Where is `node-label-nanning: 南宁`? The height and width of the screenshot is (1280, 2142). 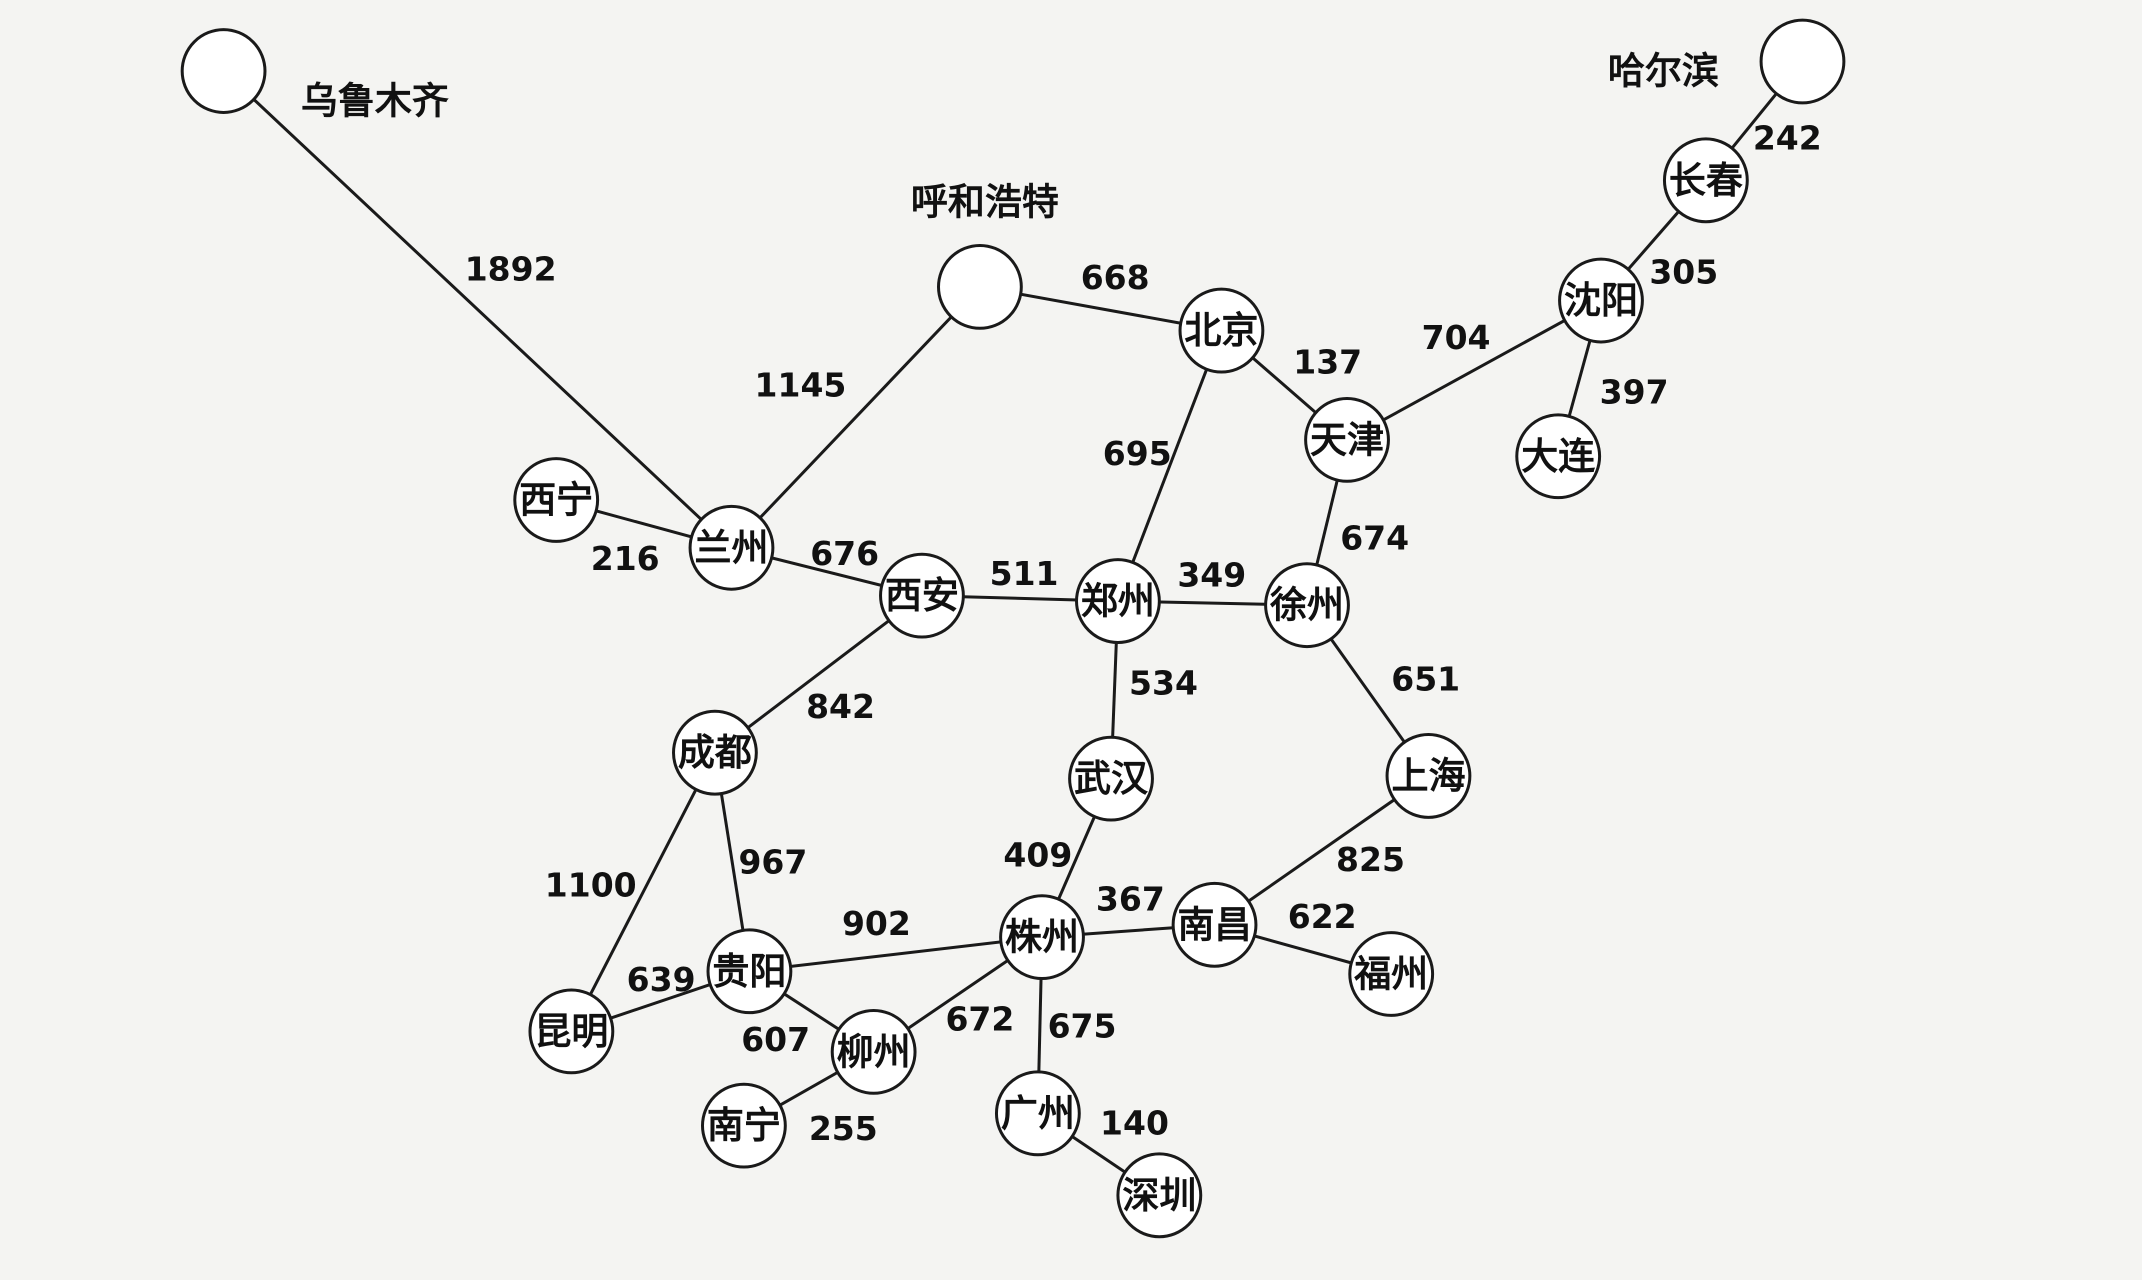 node-label-nanning: 南宁 is located at coordinates (744, 1125).